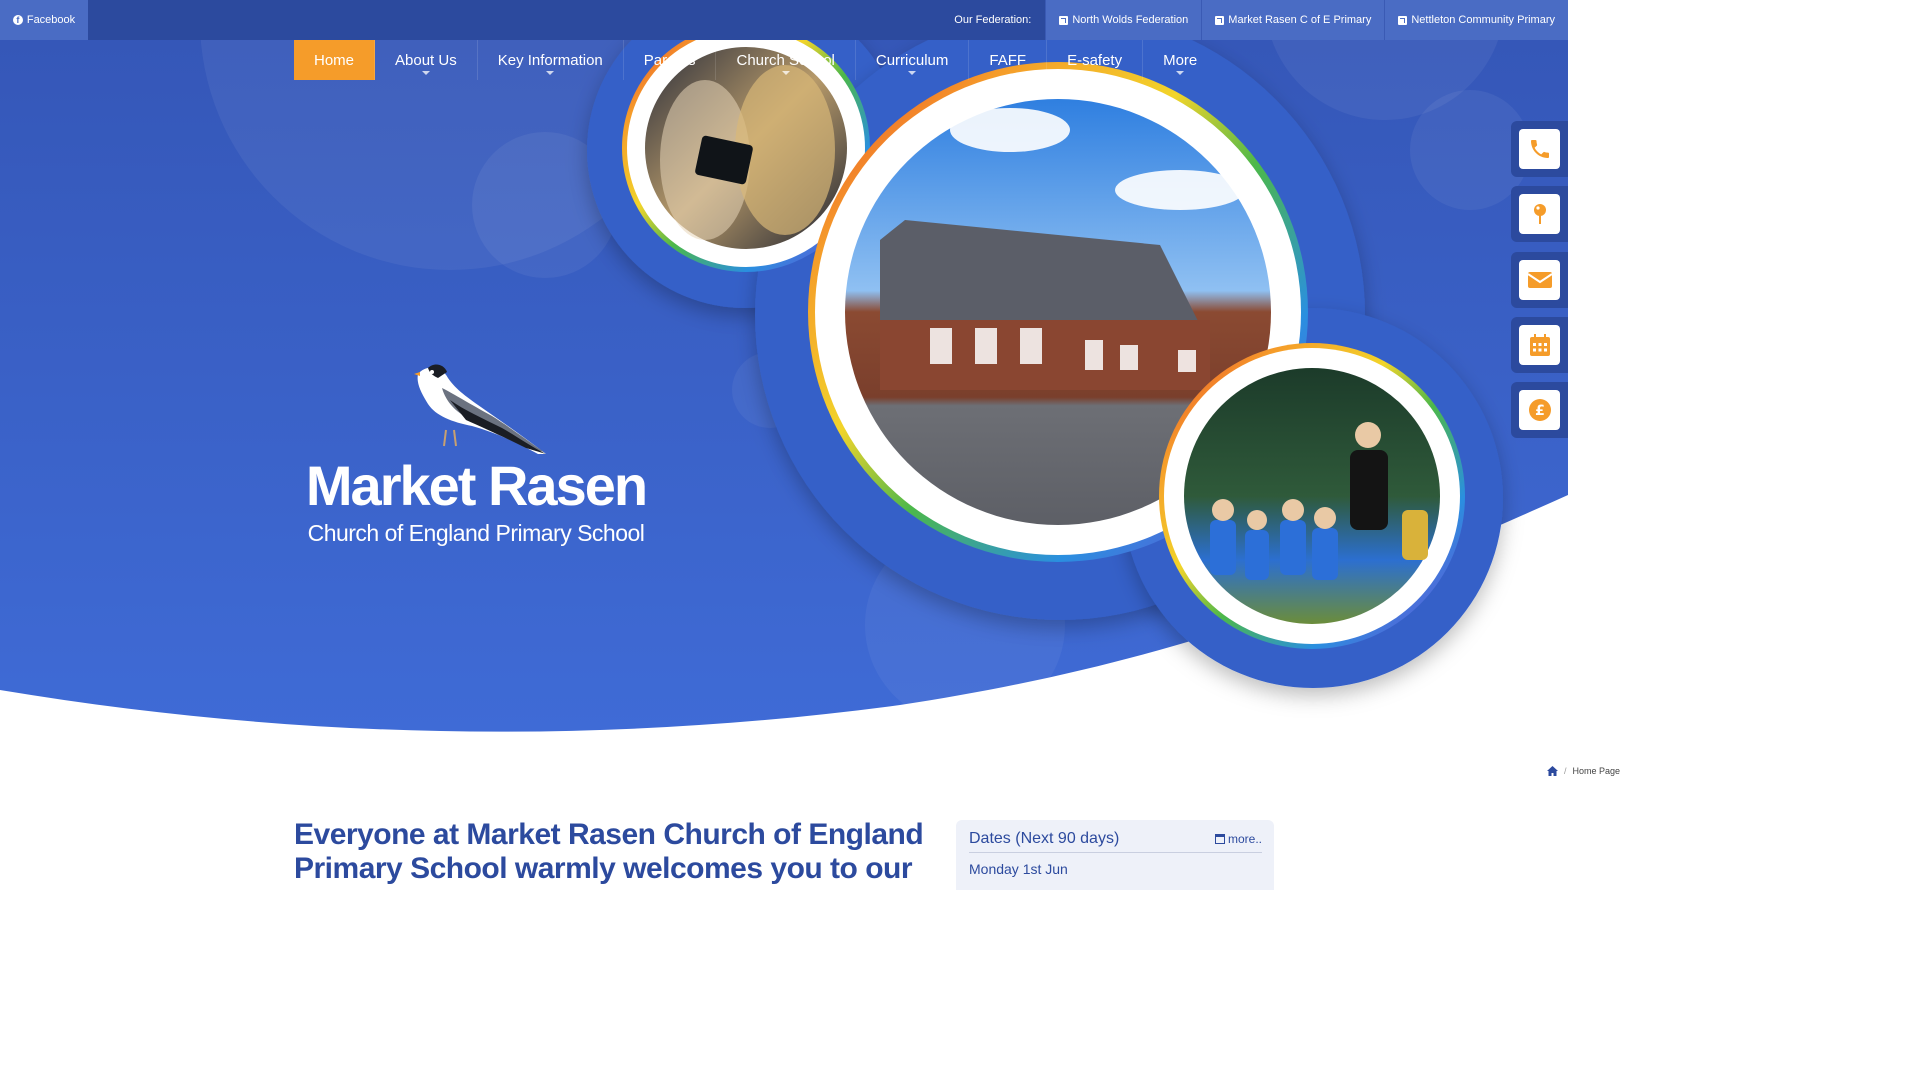 The image size is (1920, 1080). What do you see at coordinates (1130, 20) in the screenshot?
I see `federation-link-label: North Wolds Federation` at bounding box center [1130, 20].